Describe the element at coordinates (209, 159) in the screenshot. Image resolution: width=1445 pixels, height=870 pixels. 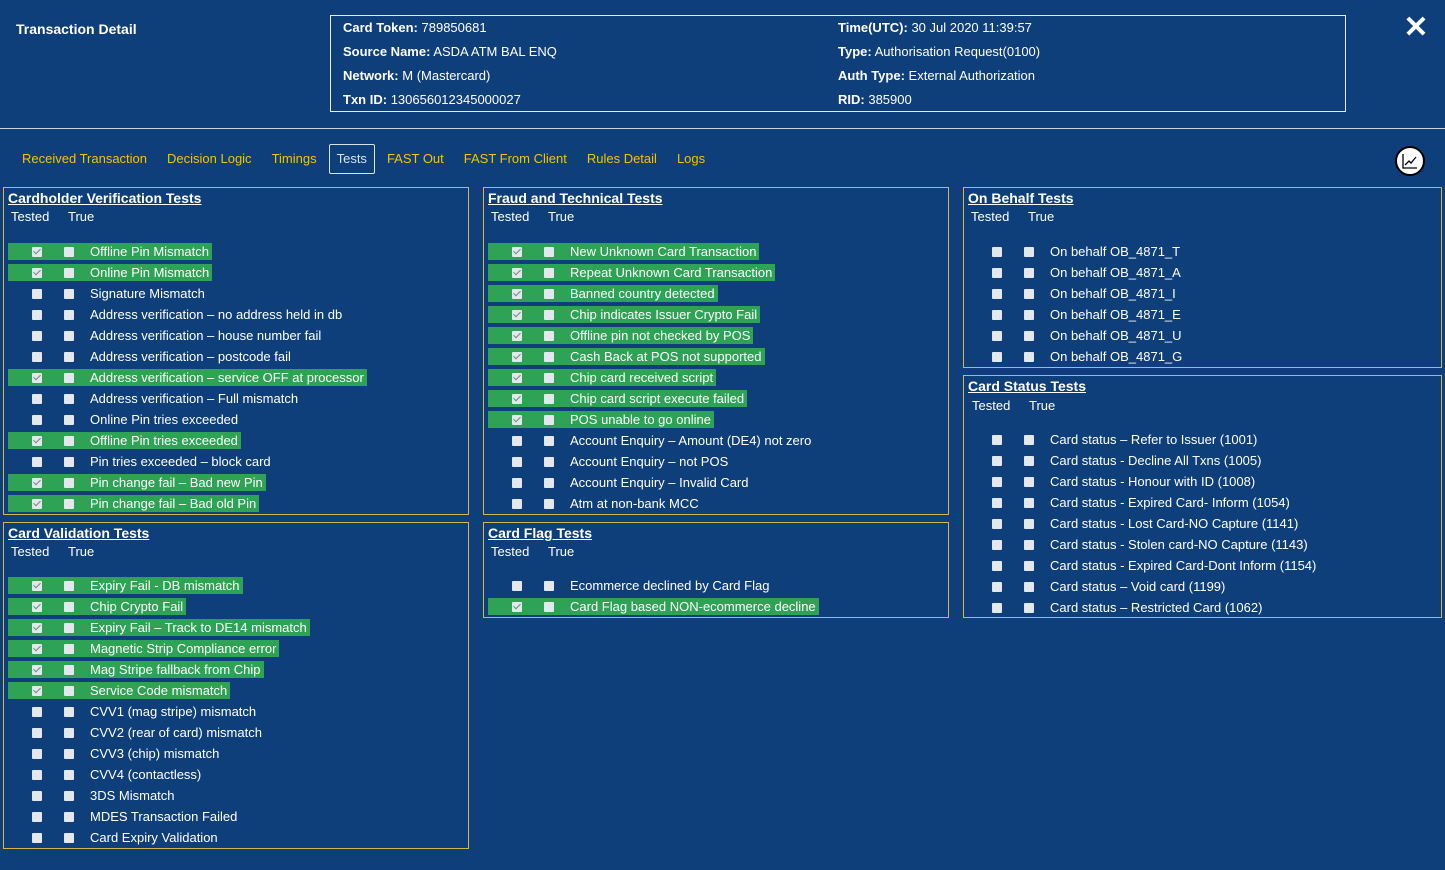
I see `tab-decision-logic: Decision Logic` at that location.